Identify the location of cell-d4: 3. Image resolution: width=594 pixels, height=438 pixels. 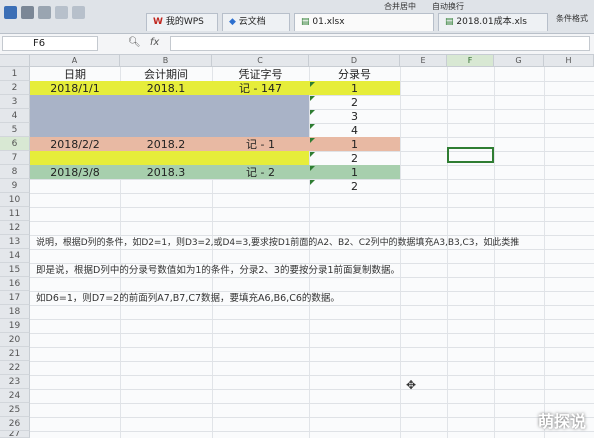
(354, 116).